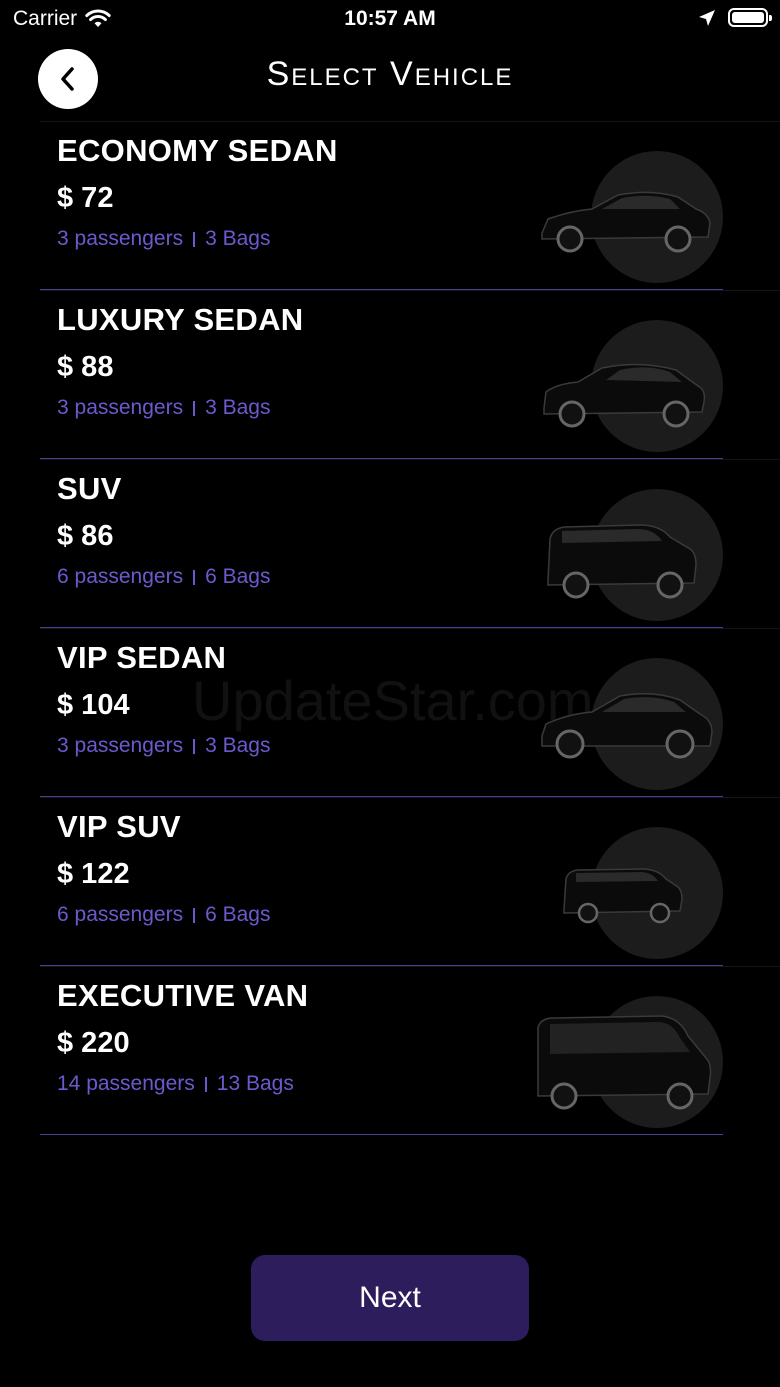 The height and width of the screenshot is (1387, 780). Describe the element at coordinates (390, 205) in the screenshot. I see `vehicle-row-economy-sedan: ECONOMY SEDAN $ 72 3 passengers 3 Bags` at that location.